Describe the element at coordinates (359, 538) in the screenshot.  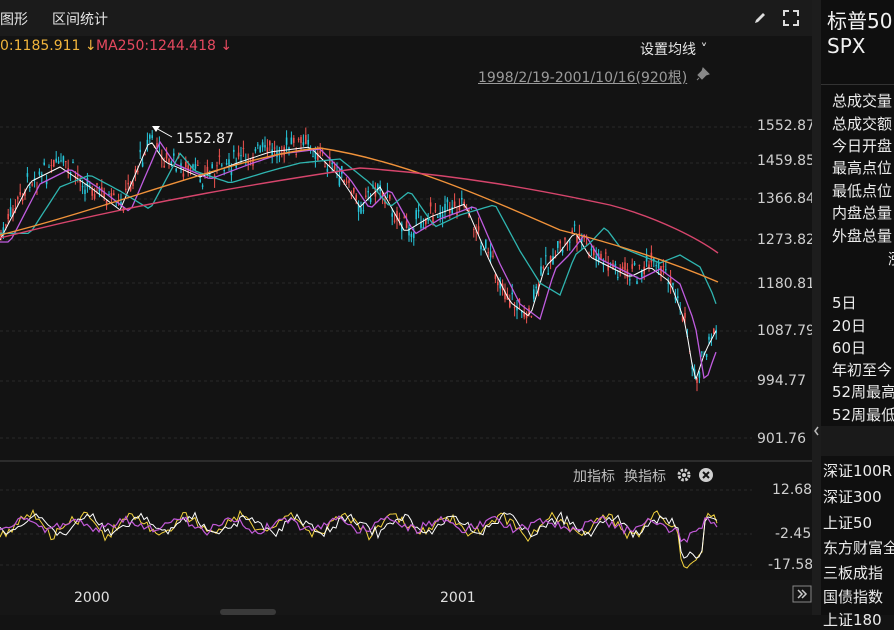
I see `osc-line-yellow` at that location.